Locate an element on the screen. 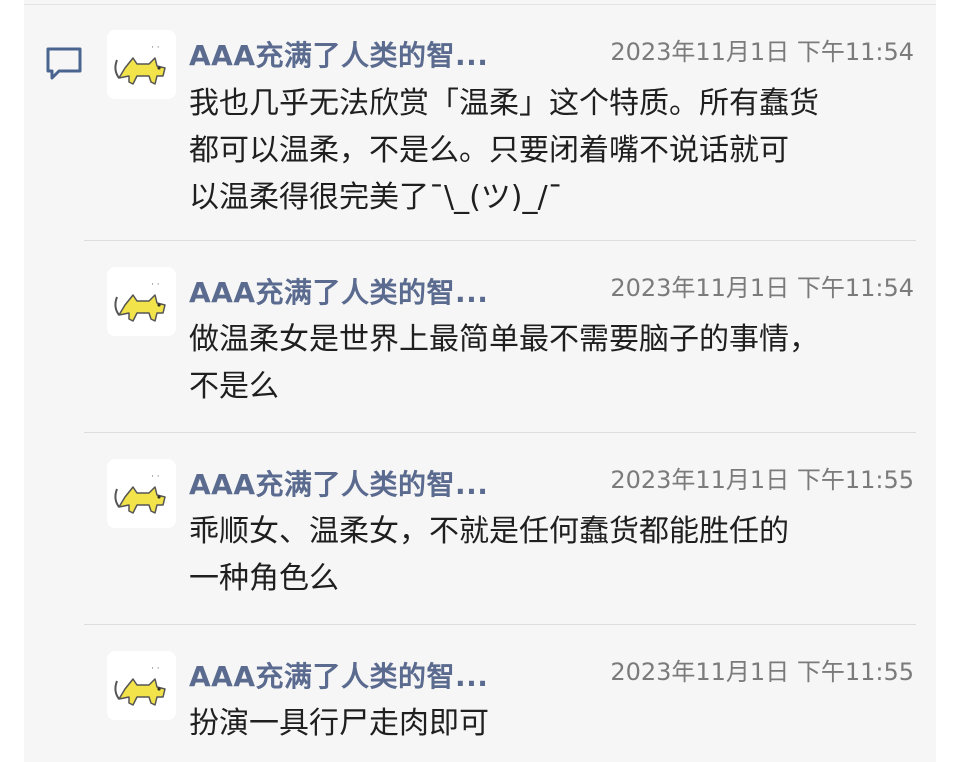 The height and width of the screenshot is (762, 961). comment-text: 做温柔女是世界上最简单最不需要脑子的事情， 不是么 is located at coordinates (549, 363).